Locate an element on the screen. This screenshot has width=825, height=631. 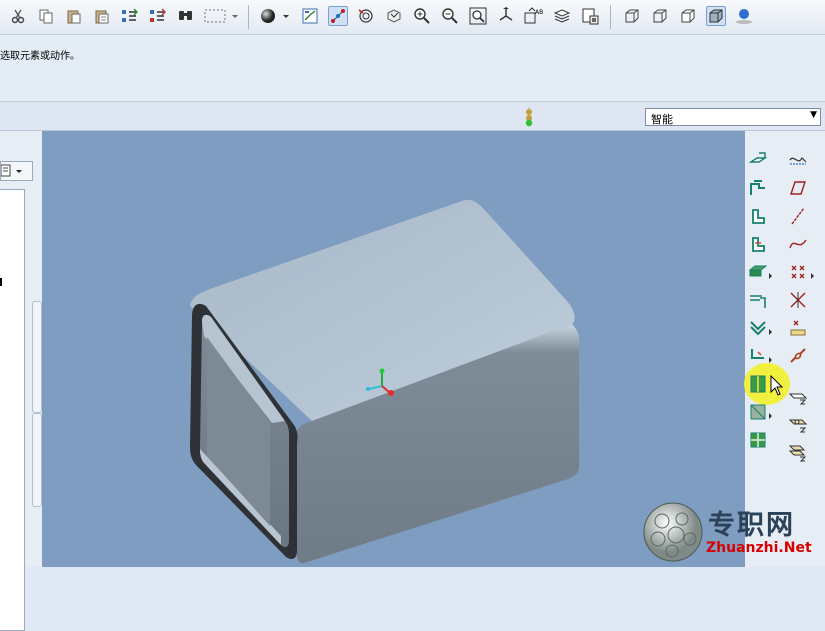
message-area is located at coordinates (412, 68).